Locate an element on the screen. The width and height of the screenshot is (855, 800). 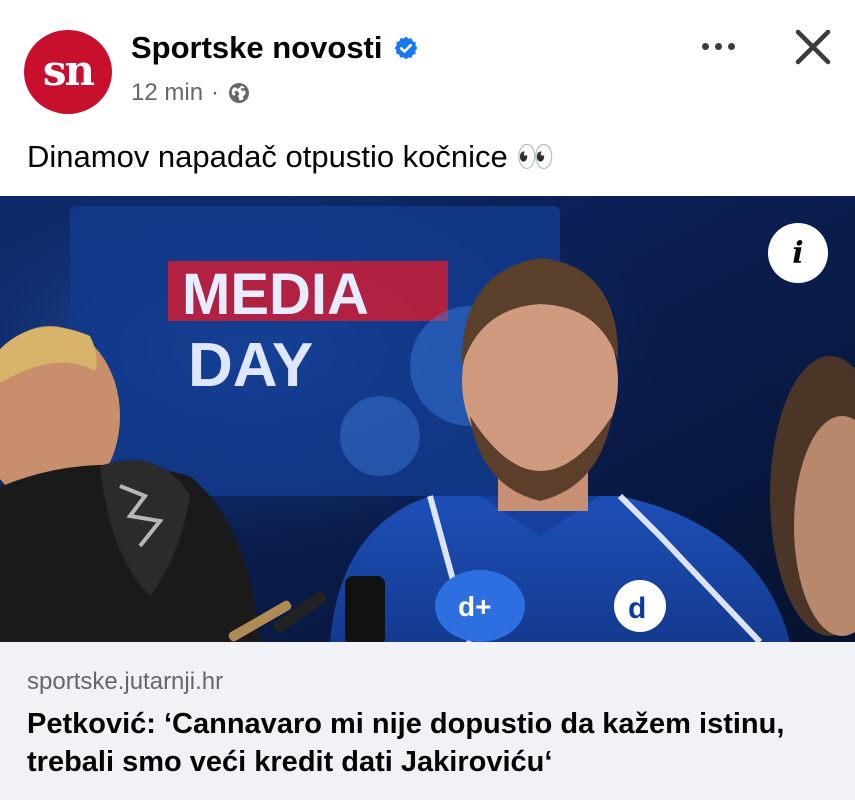
post-text: Dinamov napadač otpustio kočnice 👀 is located at coordinates (291, 156).